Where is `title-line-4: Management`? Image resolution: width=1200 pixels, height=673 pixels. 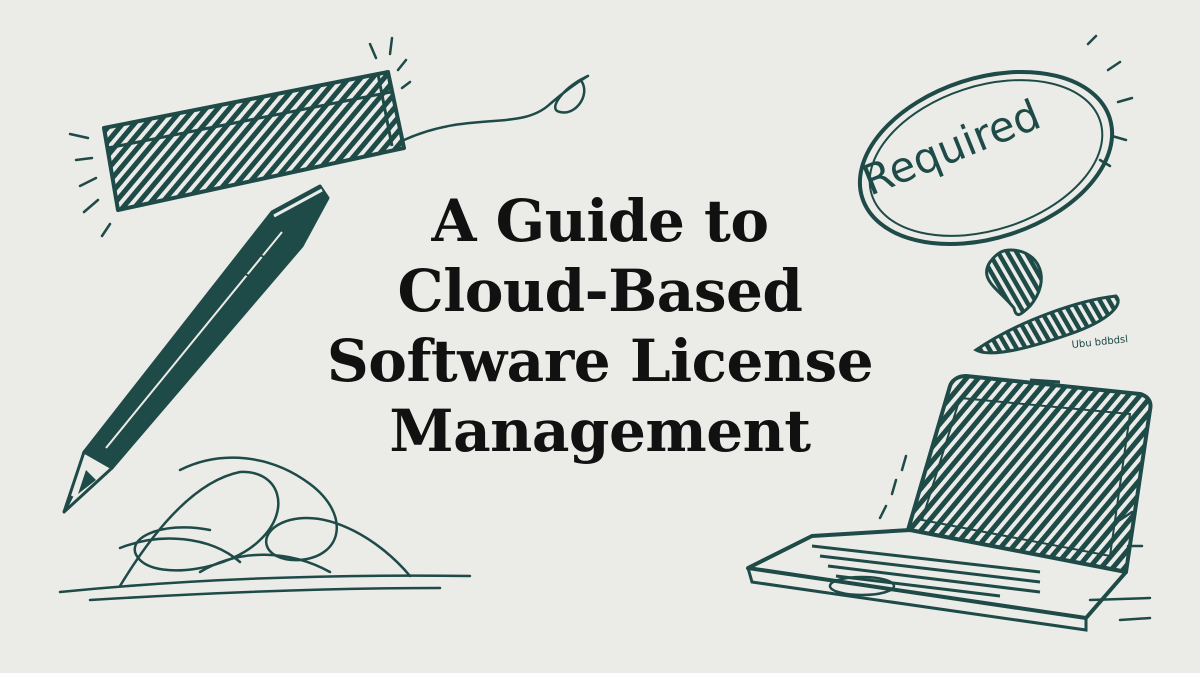 title-line-4: Management is located at coordinates (600, 431).